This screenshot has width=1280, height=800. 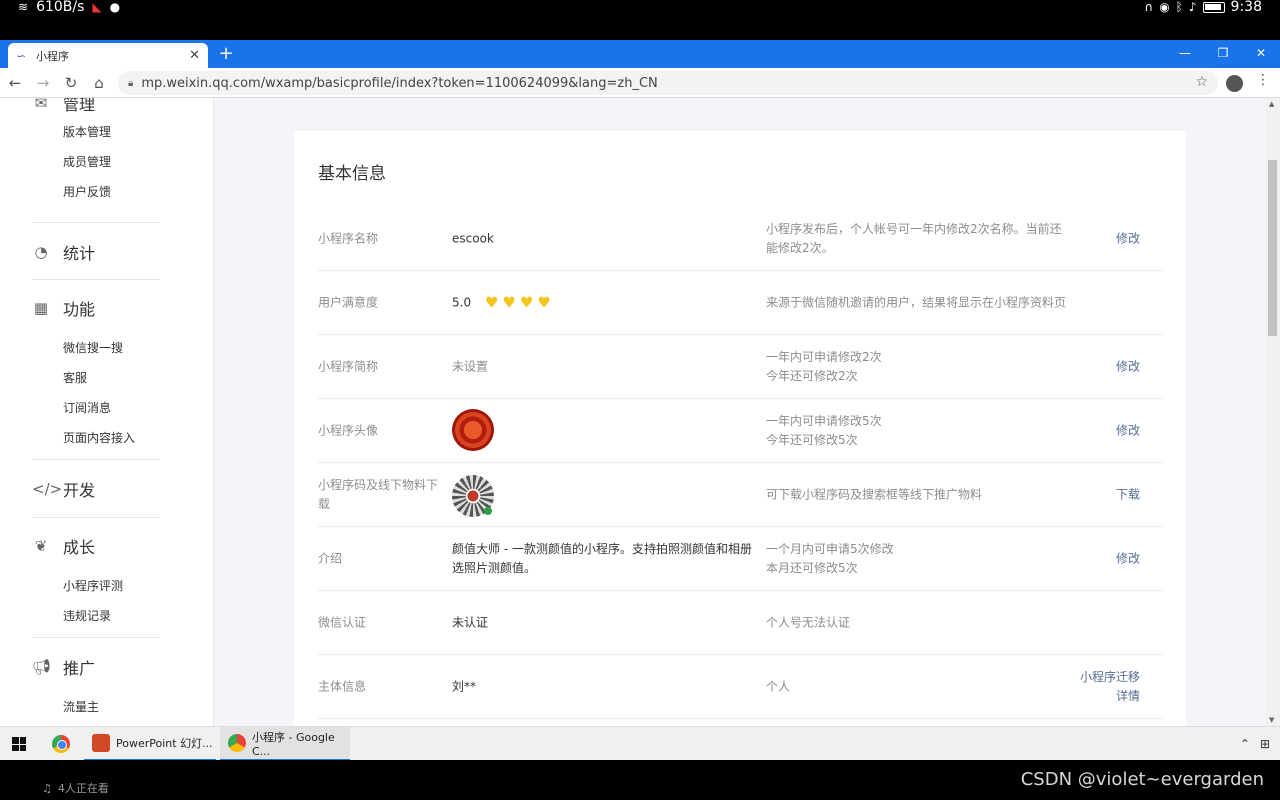 What do you see at coordinates (21, 55) in the screenshot?
I see `miniprogram-favicon-icon: ∽` at bounding box center [21, 55].